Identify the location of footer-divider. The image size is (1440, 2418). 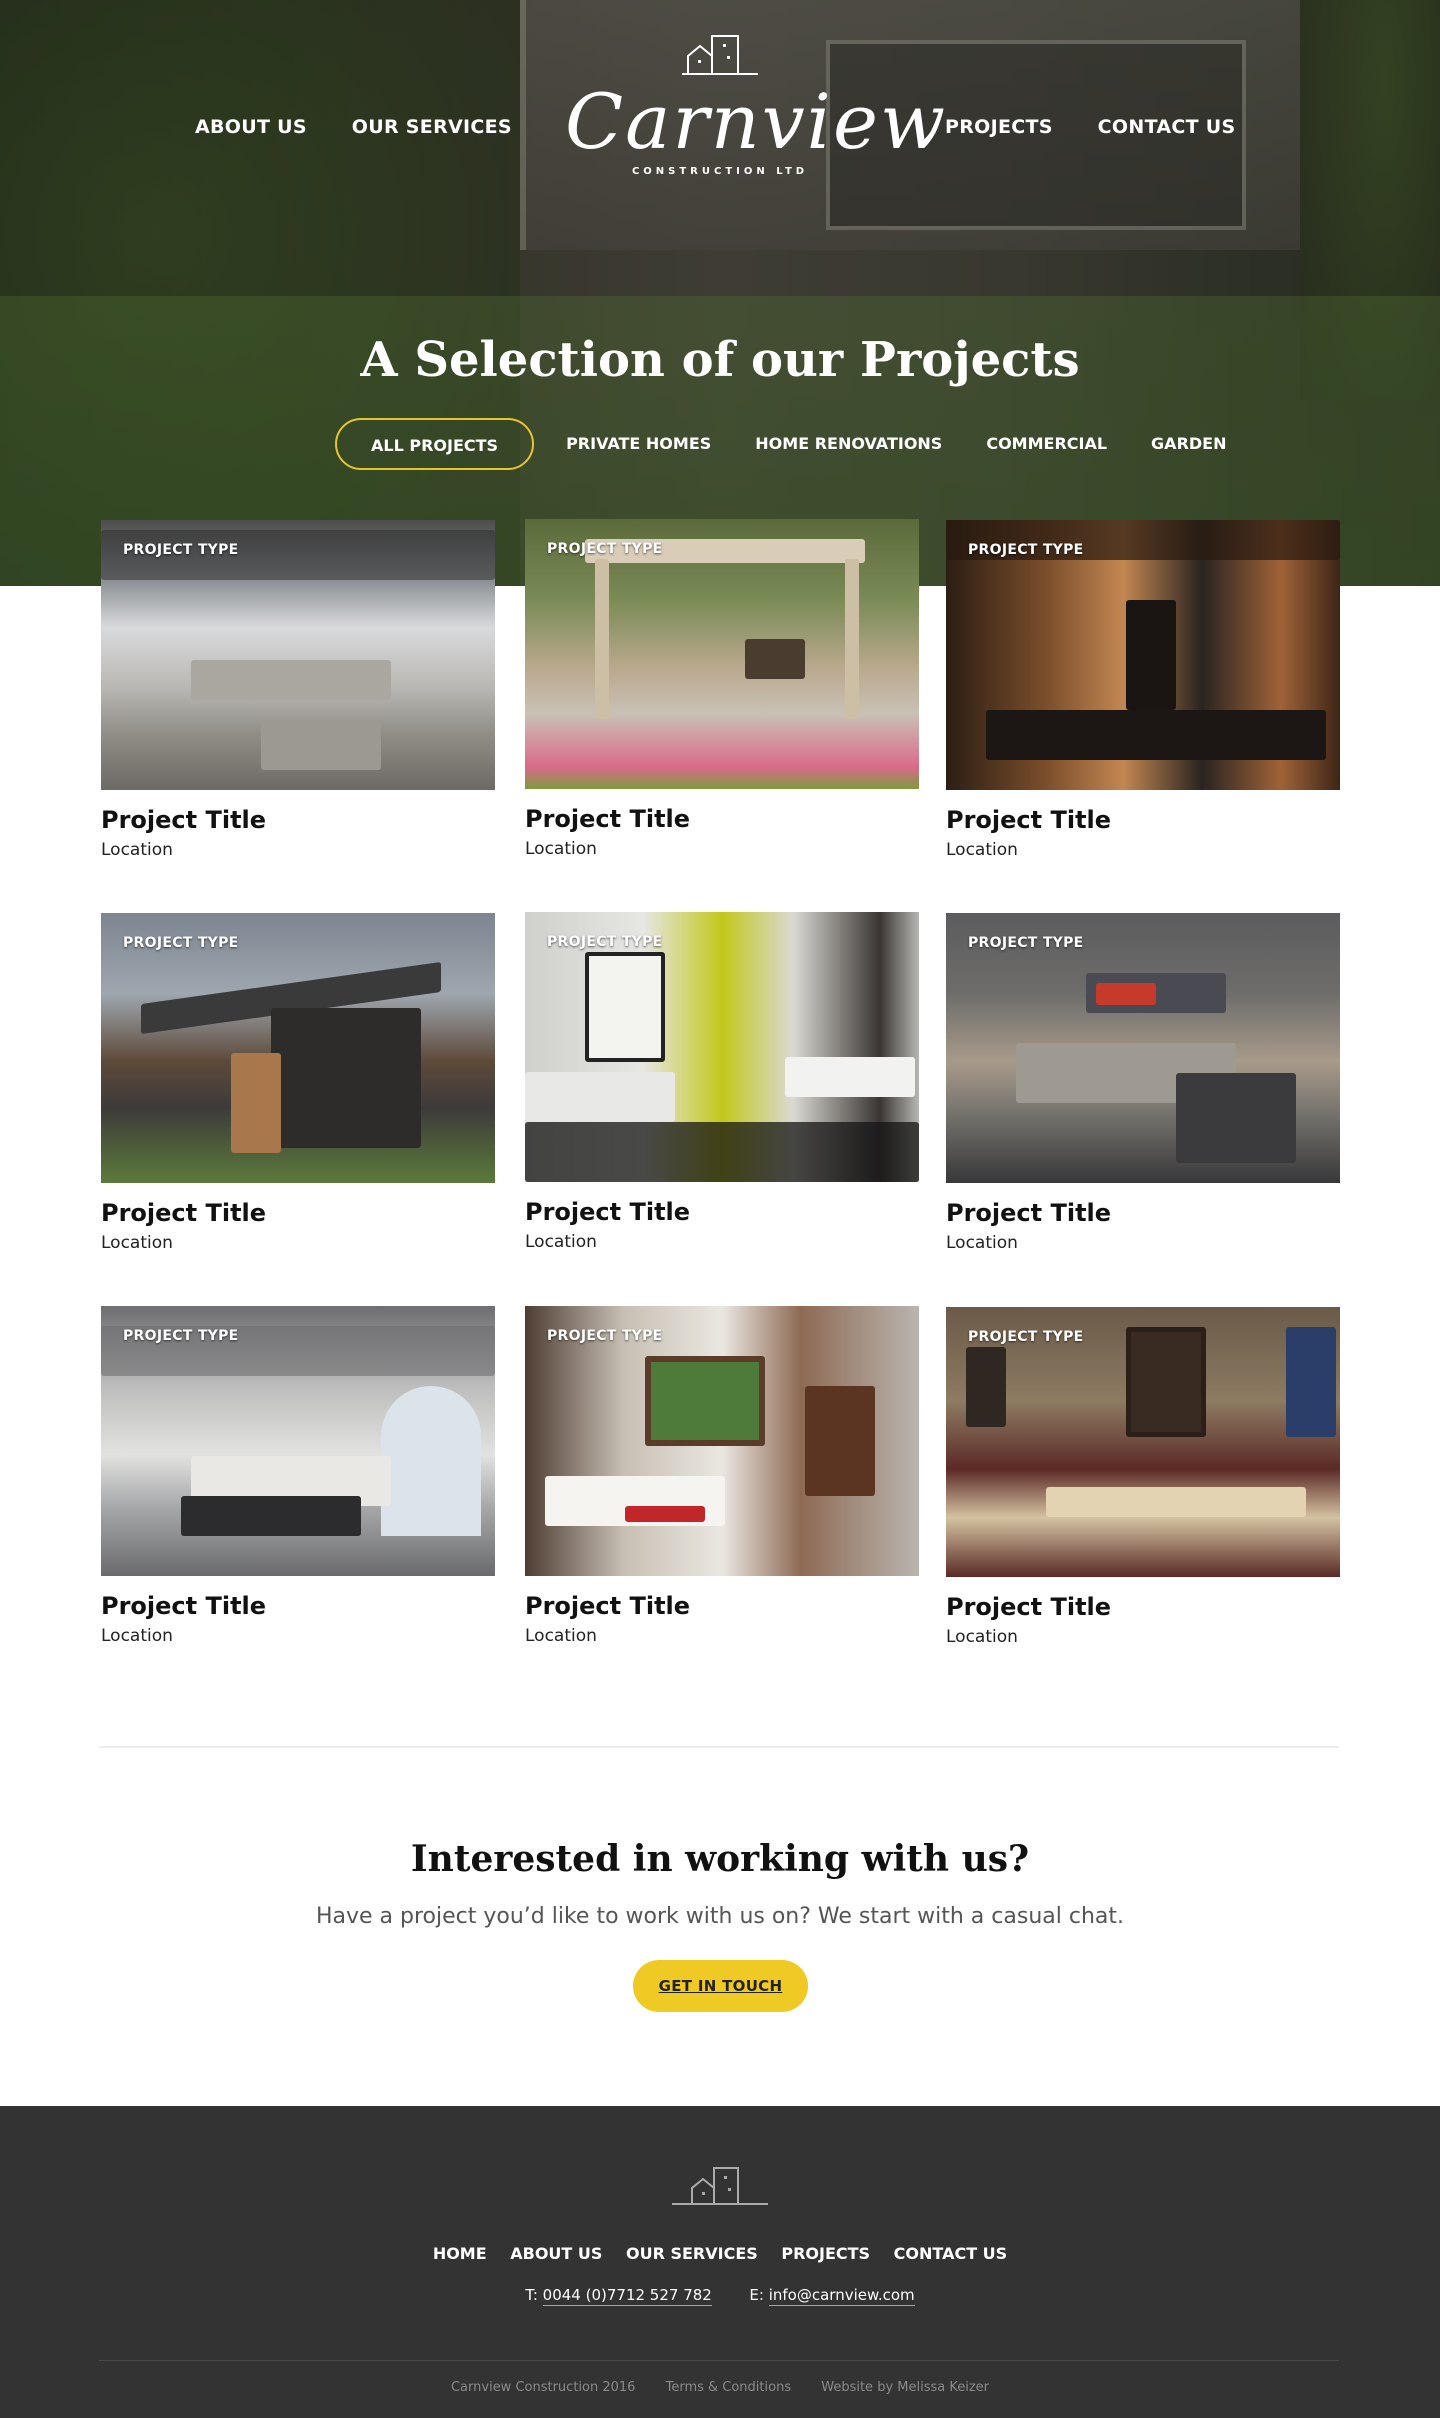
(719, 2360).